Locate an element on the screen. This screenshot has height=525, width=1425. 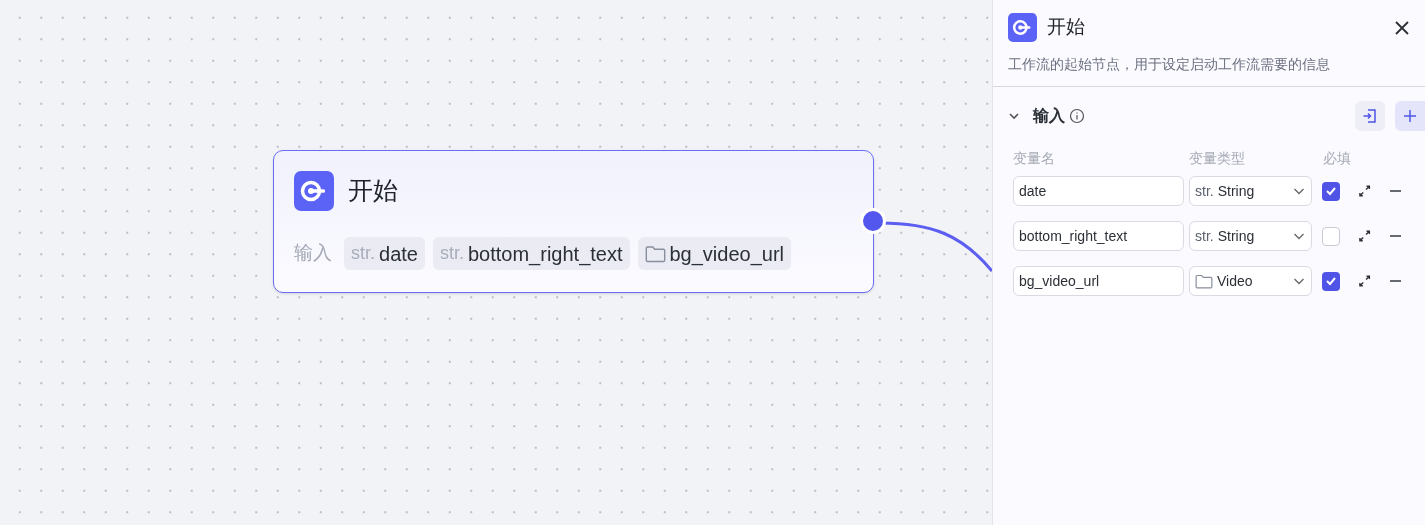
input-name: bg_video_url is located at coordinates (727, 254).